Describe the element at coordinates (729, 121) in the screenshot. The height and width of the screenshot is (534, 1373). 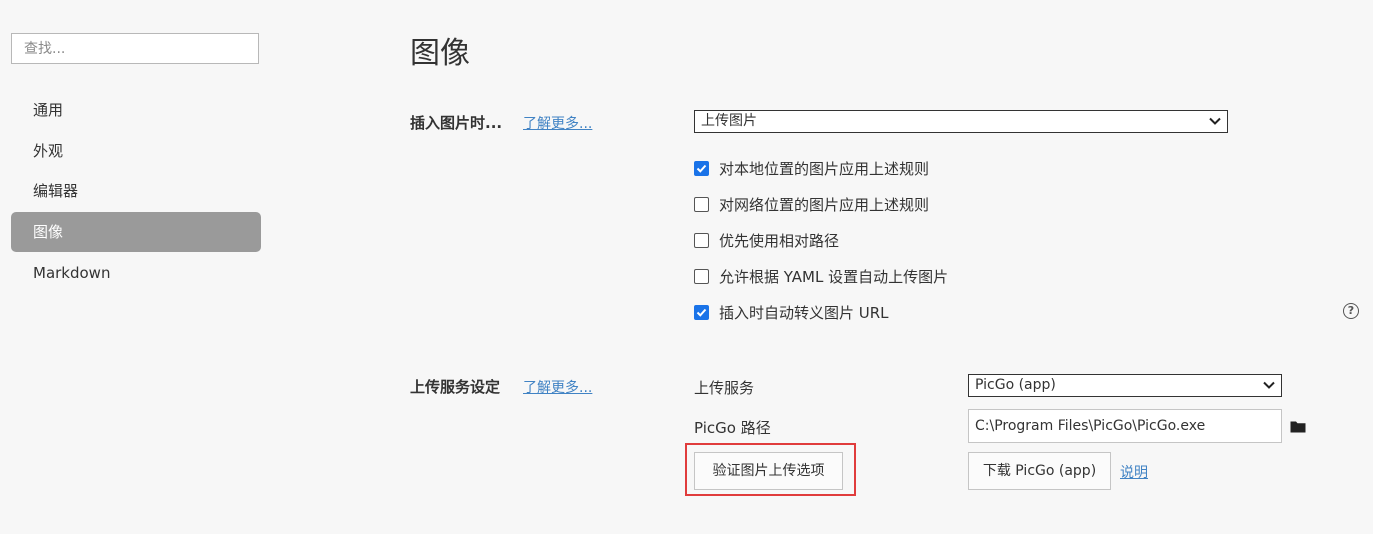
I see `insert-action-value: 上传图片` at that location.